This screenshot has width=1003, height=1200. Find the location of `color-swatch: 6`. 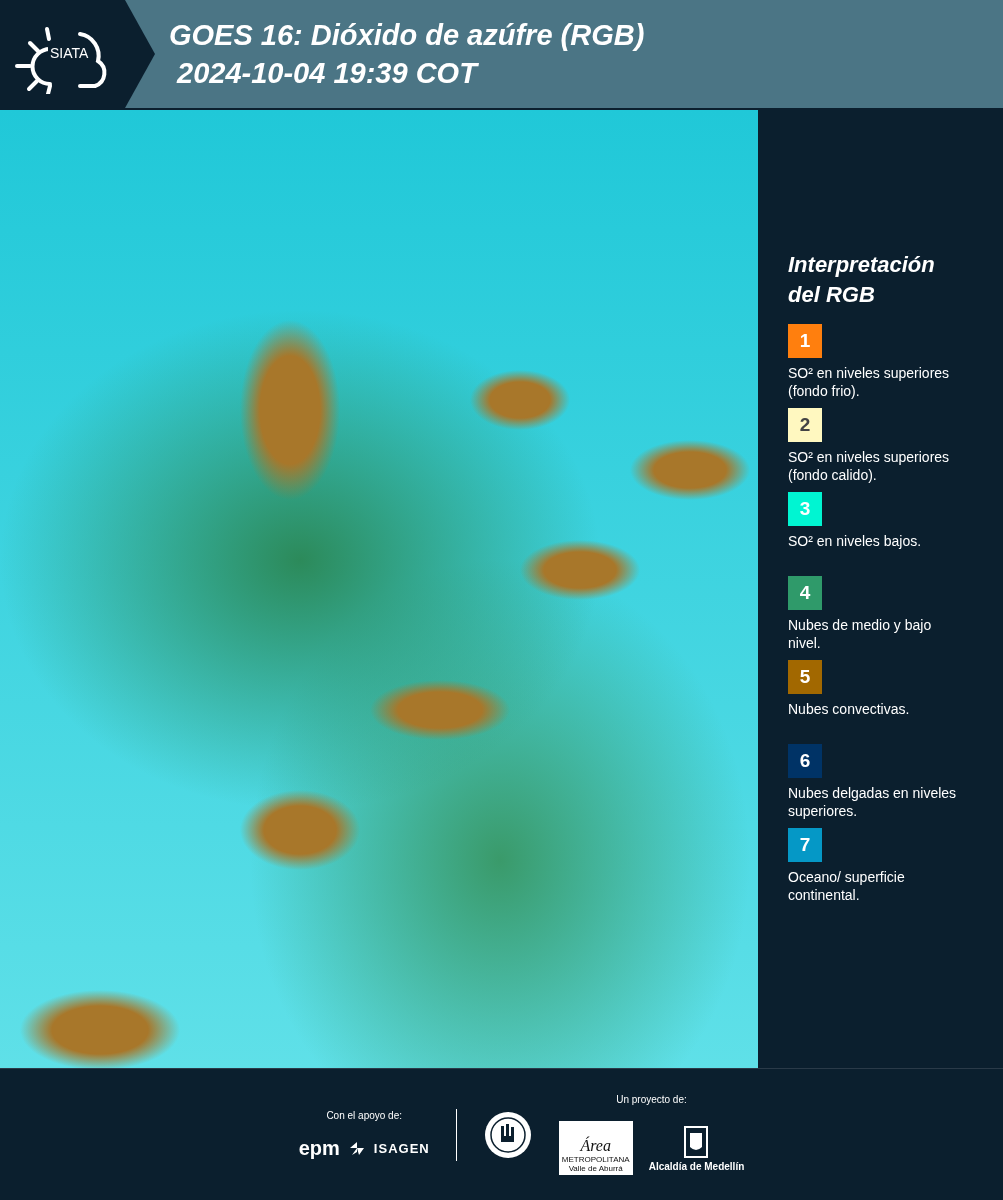

color-swatch: 6 is located at coordinates (805, 761).